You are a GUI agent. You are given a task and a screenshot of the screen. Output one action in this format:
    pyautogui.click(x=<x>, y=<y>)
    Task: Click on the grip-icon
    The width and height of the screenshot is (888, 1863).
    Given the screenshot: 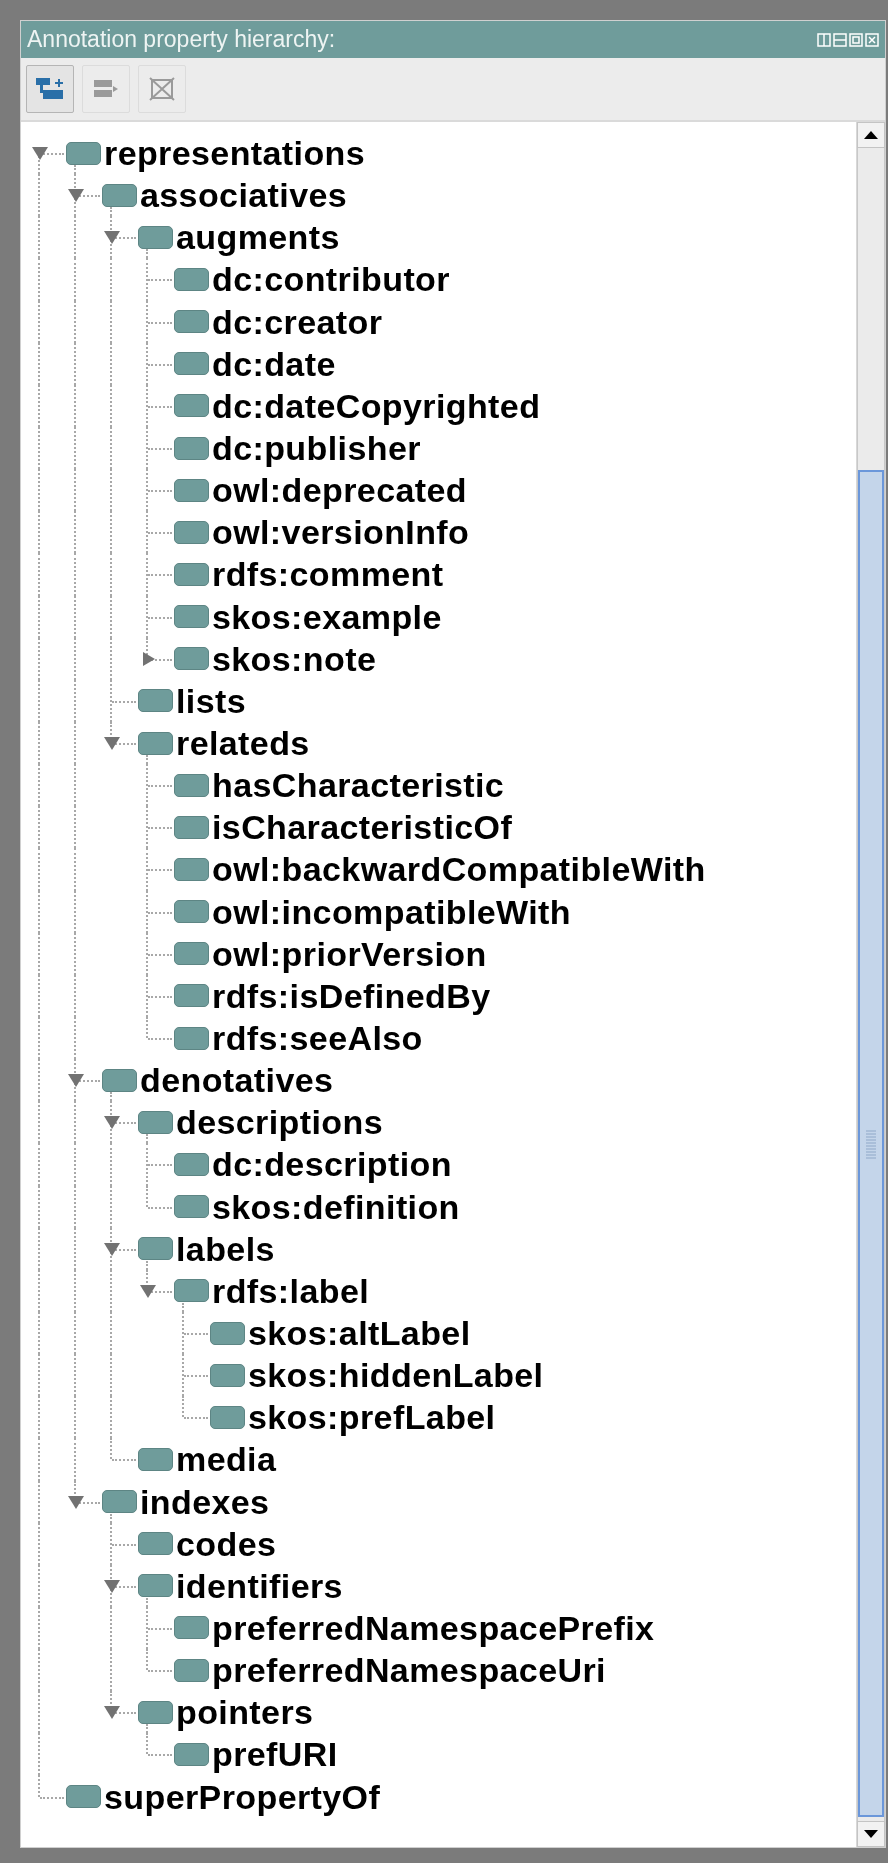 What is the action you would take?
    pyautogui.click(x=871, y=1143)
    